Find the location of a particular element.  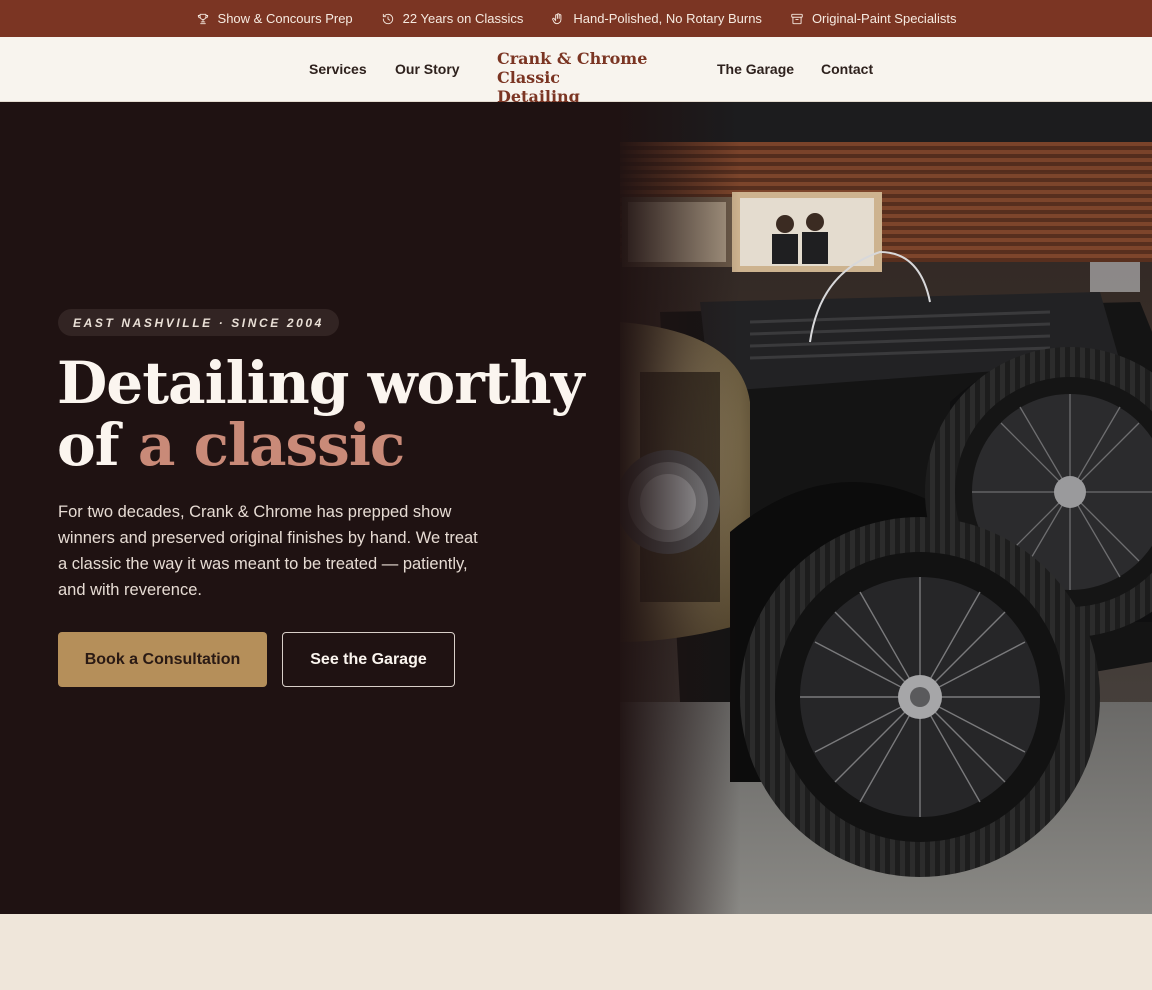

see-the-garage-button: See the Garage is located at coordinates (368, 659).